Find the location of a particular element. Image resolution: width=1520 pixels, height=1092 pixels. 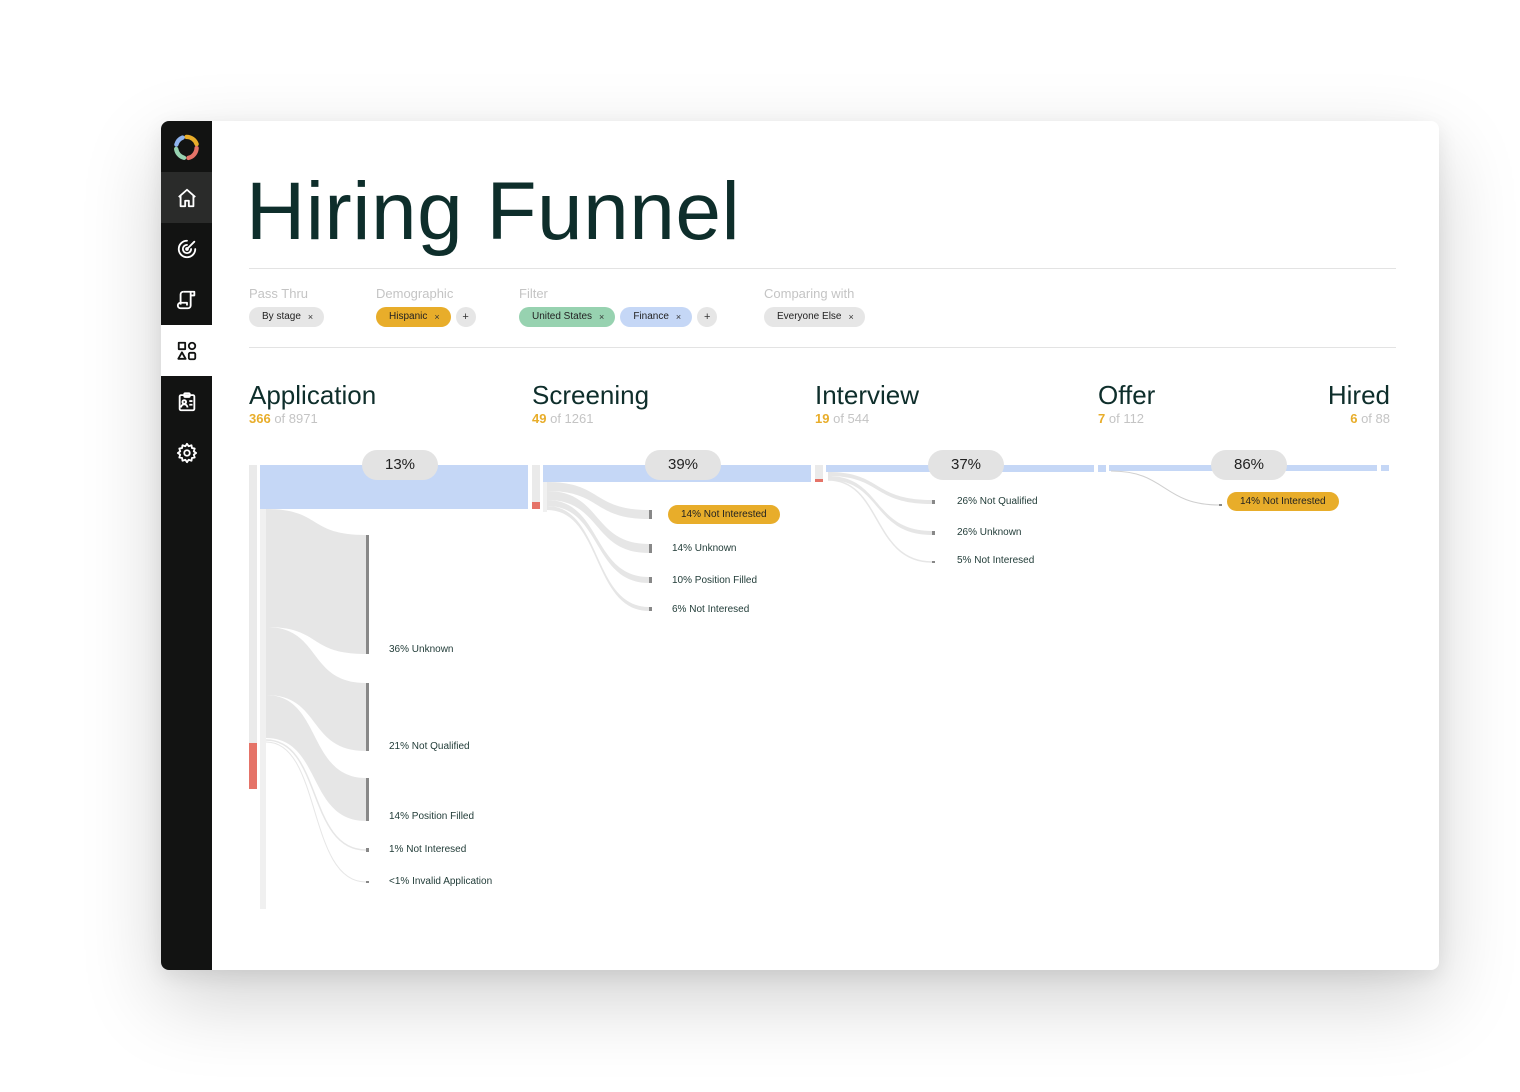

sidebar-item-shapes is located at coordinates (186, 350).